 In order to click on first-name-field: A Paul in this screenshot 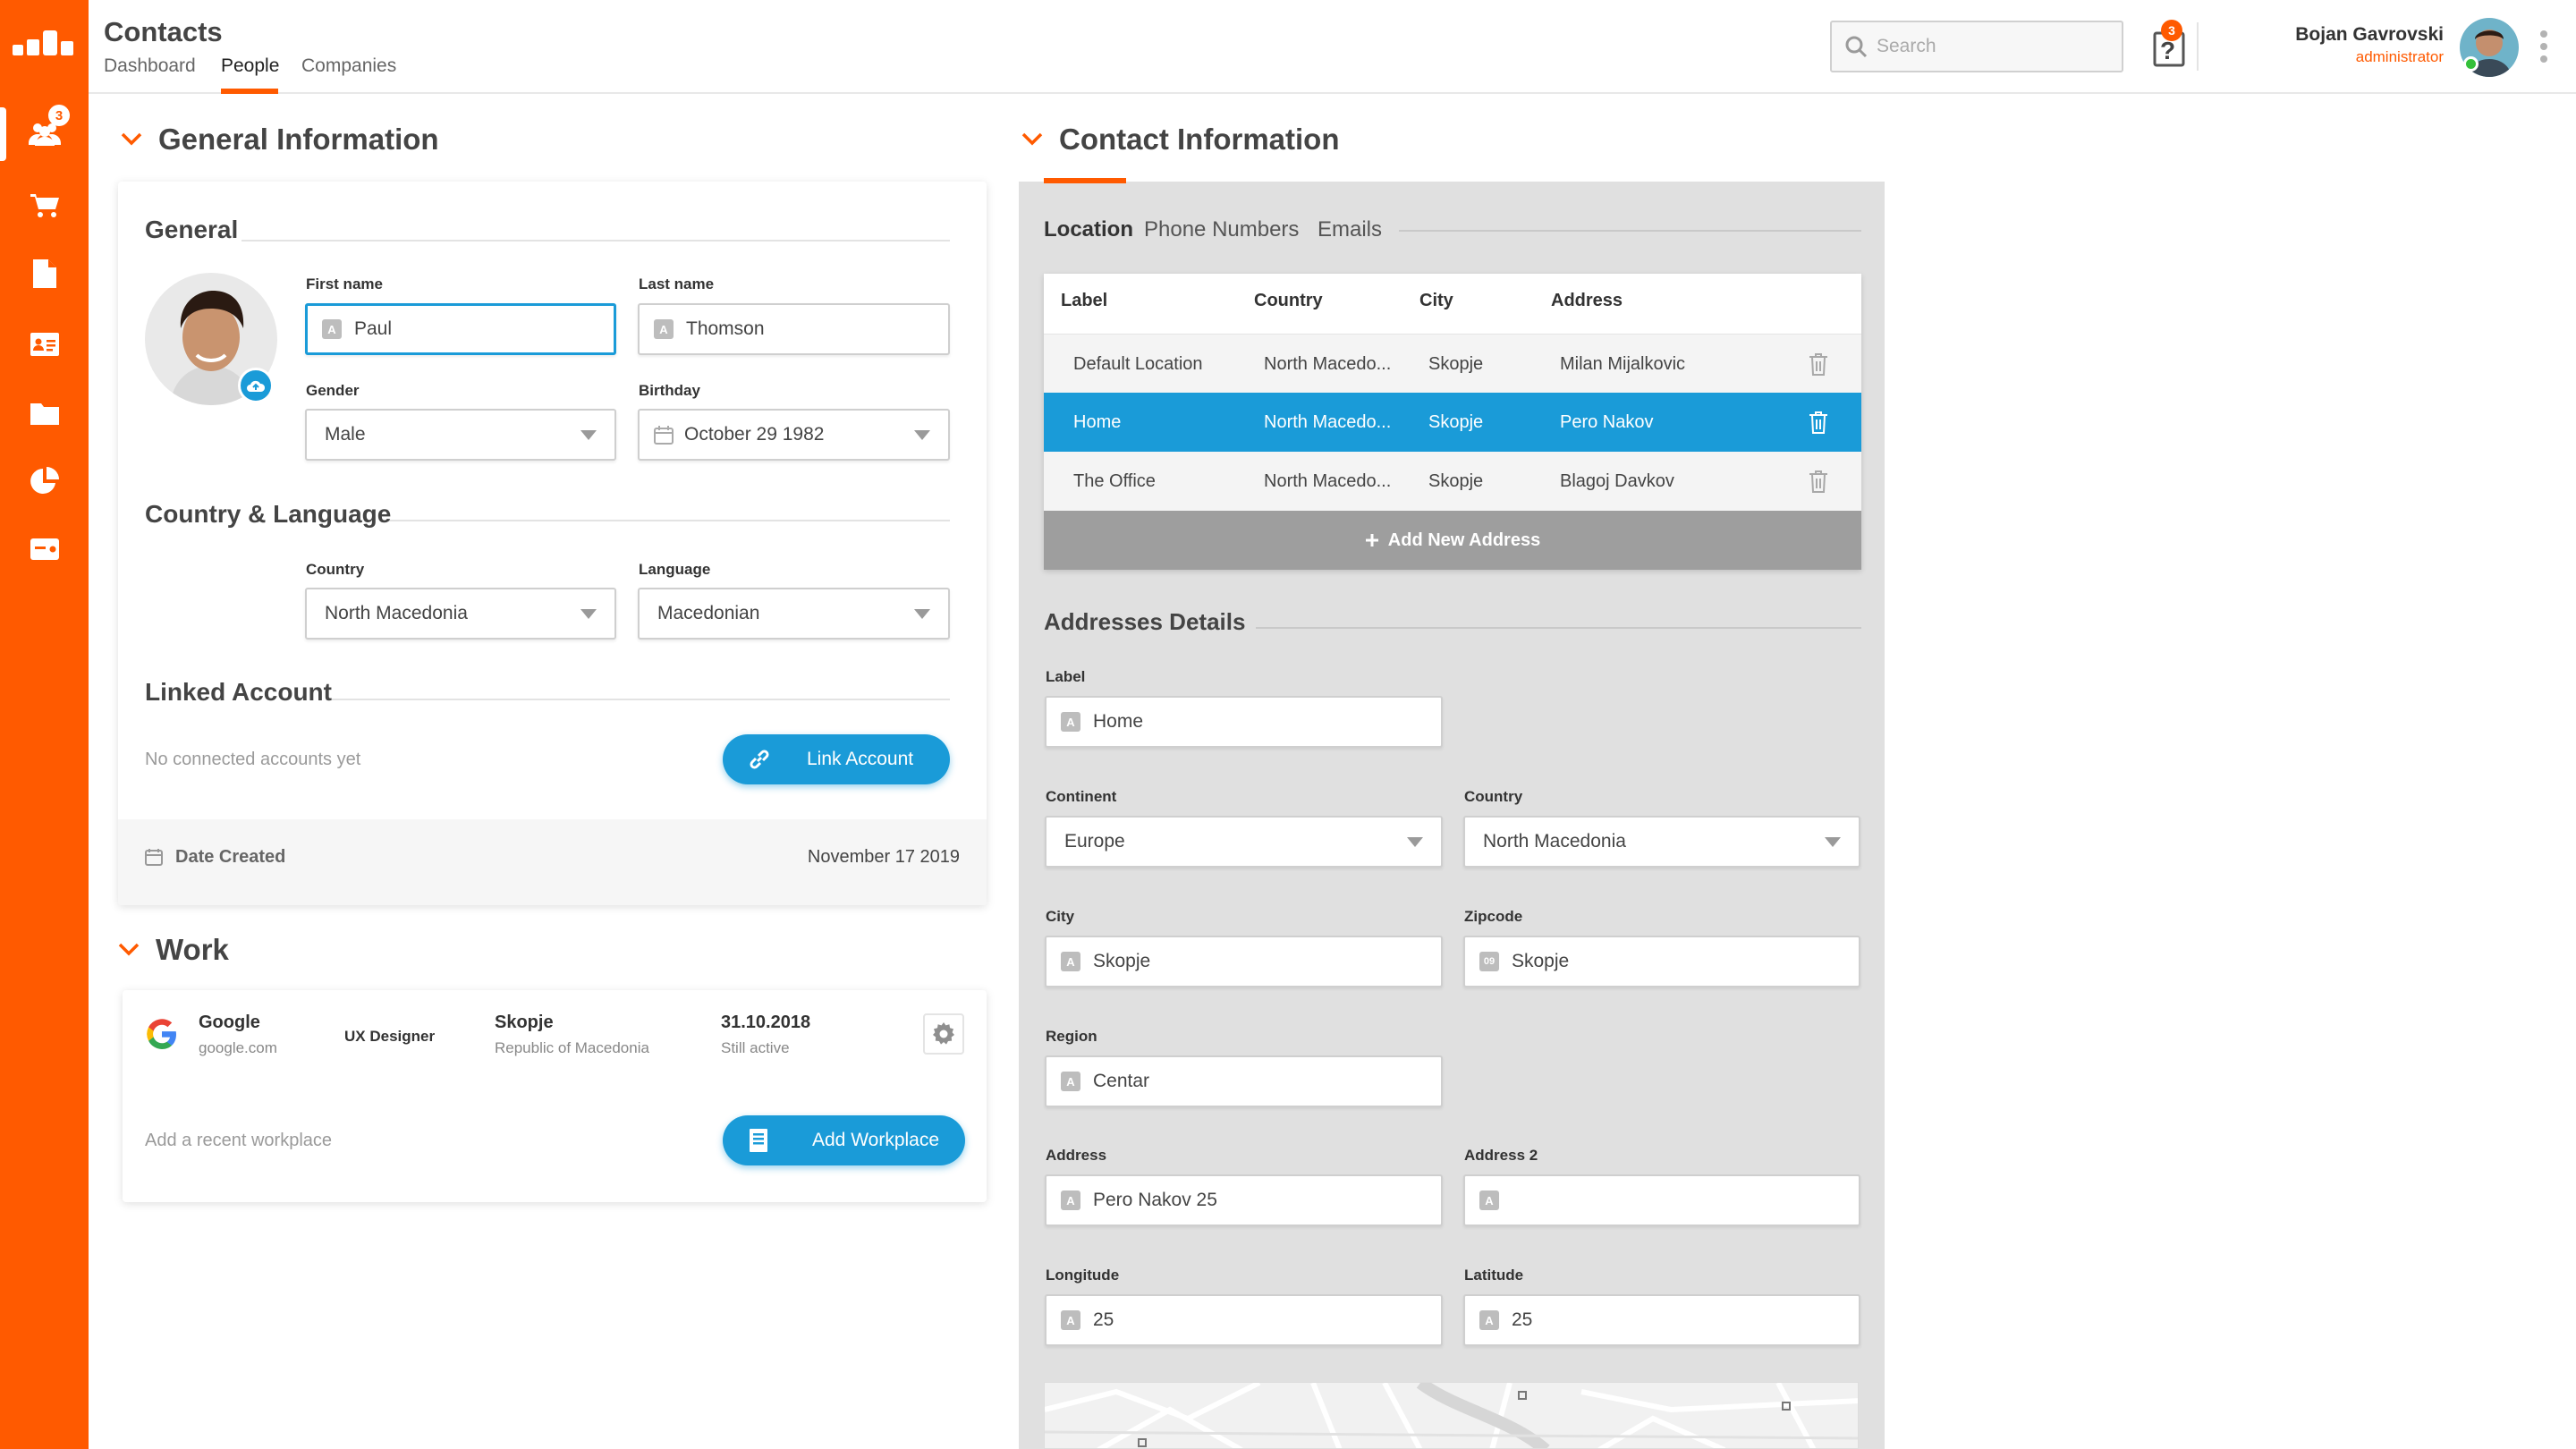, I will do `click(460, 329)`.